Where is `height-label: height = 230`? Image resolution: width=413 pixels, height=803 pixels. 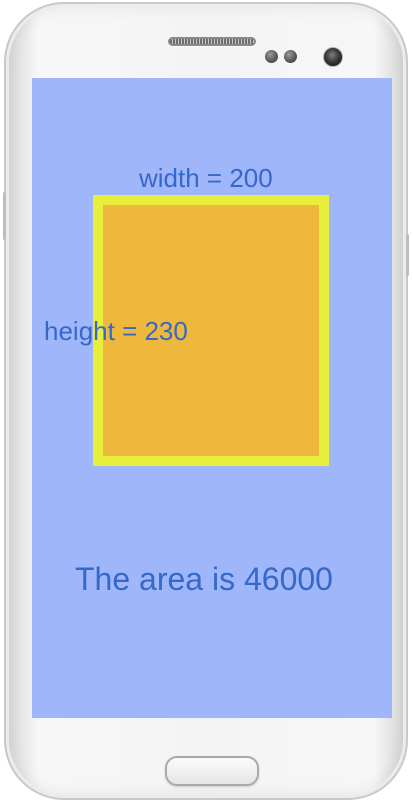
height-label: height = 230 is located at coordinates (116, 331).